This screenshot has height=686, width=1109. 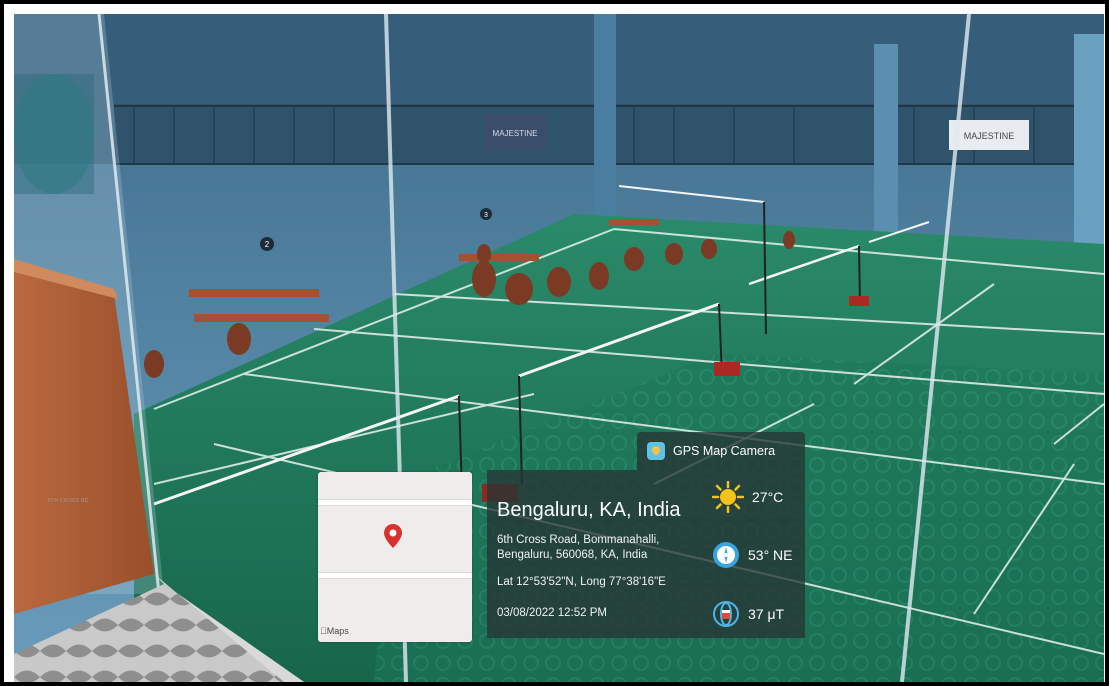 I want to click on gps-app-icon, so click(x=656, y=451).